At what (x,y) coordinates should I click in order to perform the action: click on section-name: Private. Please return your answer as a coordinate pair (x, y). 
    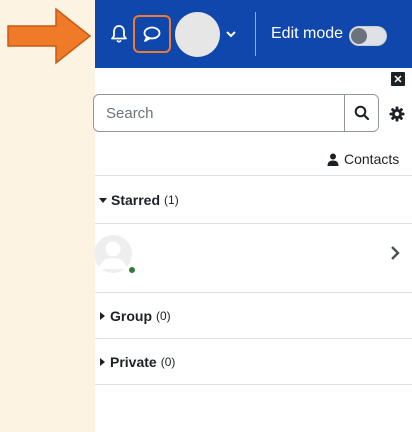
    Looking at the image, I should click on (133, 362).